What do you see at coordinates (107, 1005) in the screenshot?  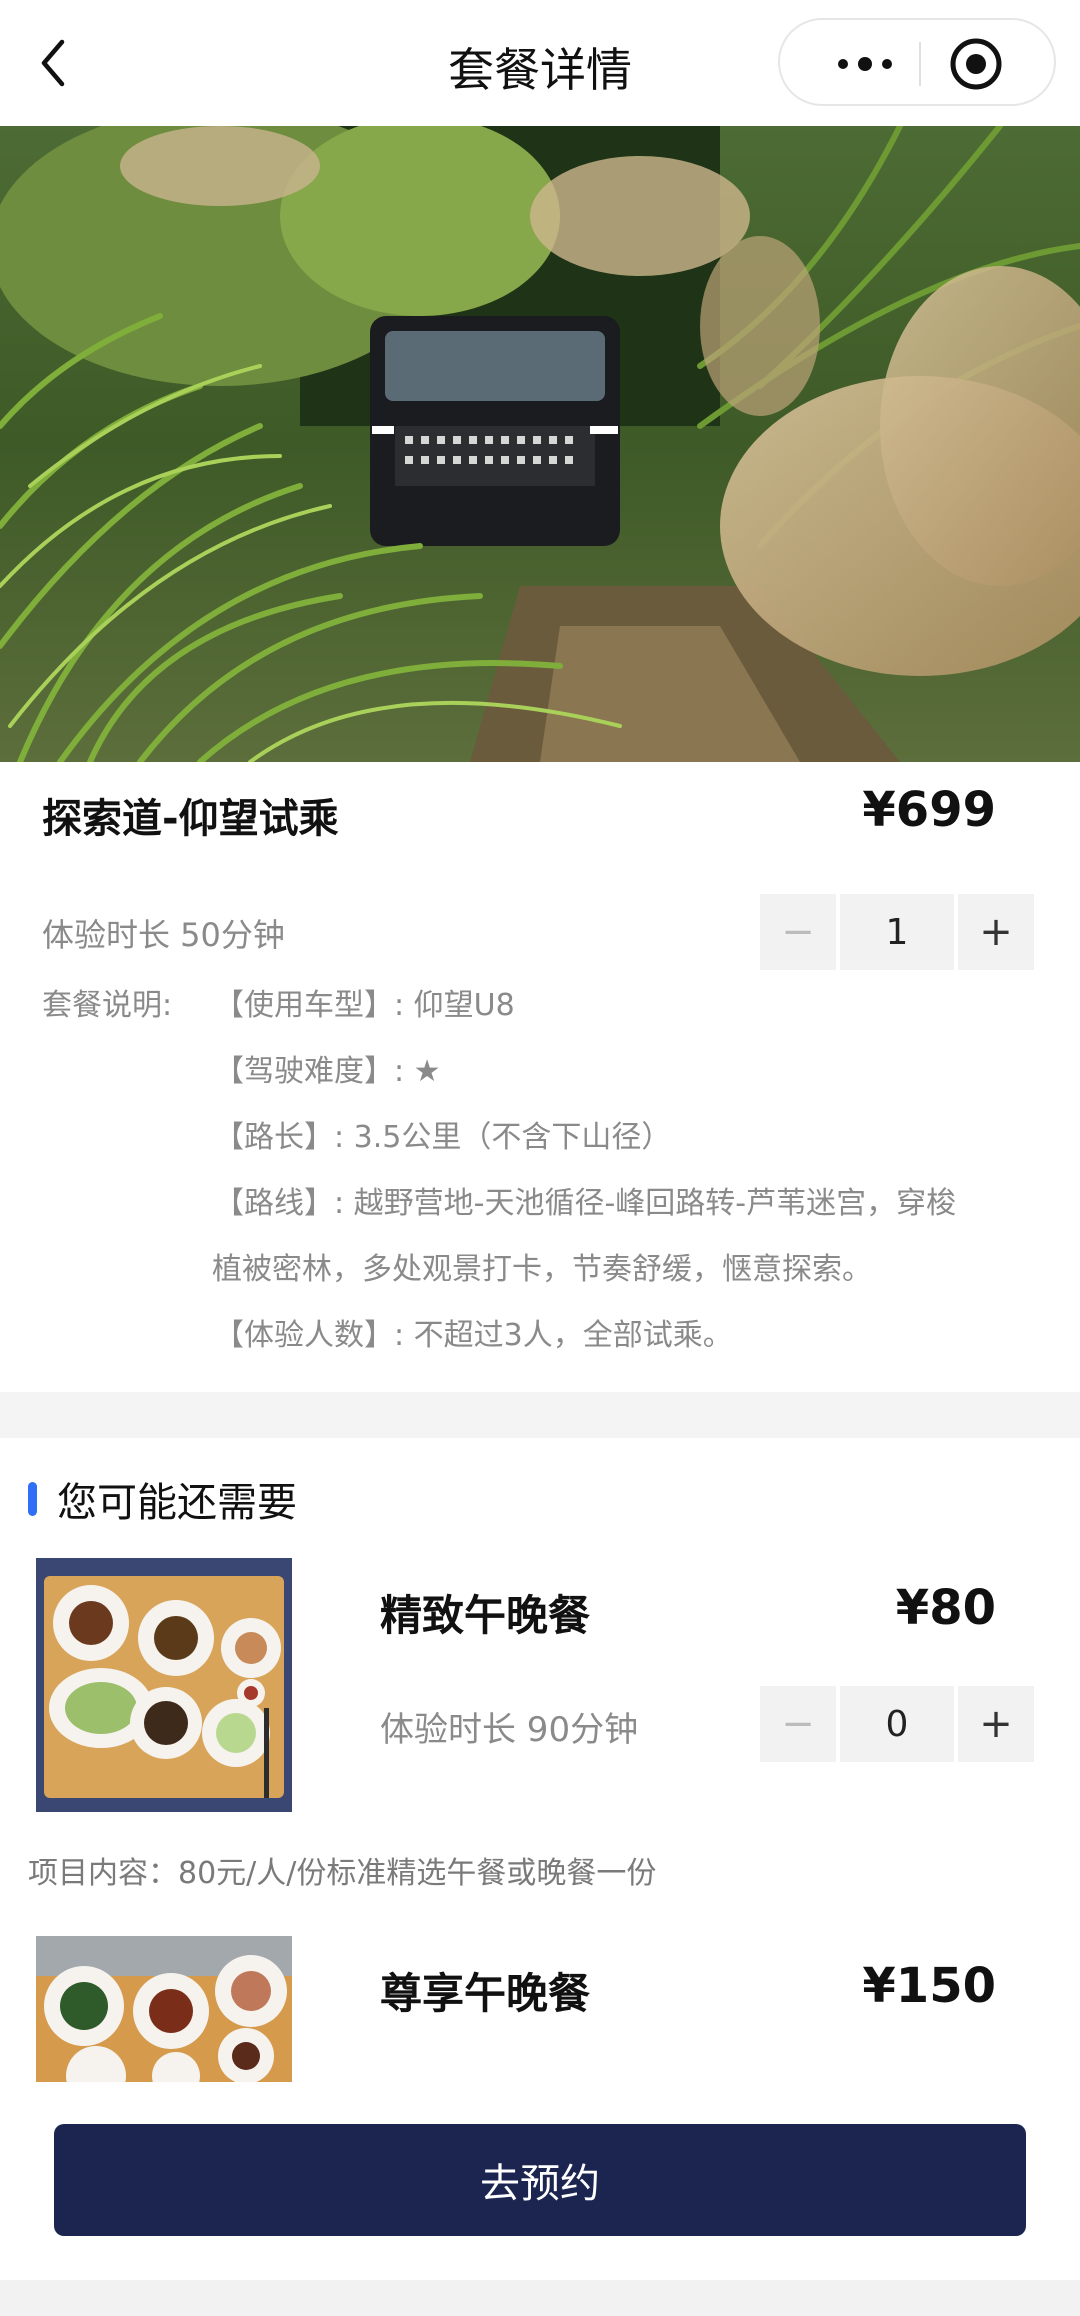 I see `description-label: 套餐说明:` at bounding box center [107, 1005].